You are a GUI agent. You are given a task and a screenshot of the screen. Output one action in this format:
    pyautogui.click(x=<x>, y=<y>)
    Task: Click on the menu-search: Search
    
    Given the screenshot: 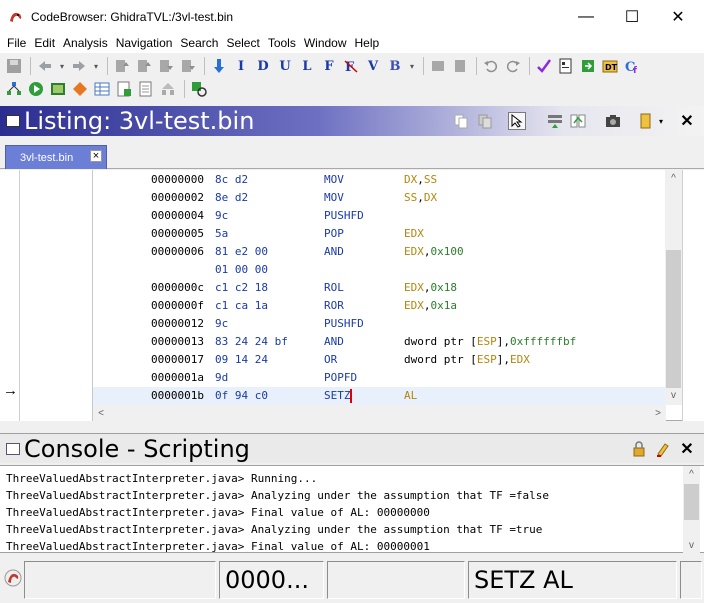 What is the action you would take?
    pyautogui.click(x=199, y=43)
    